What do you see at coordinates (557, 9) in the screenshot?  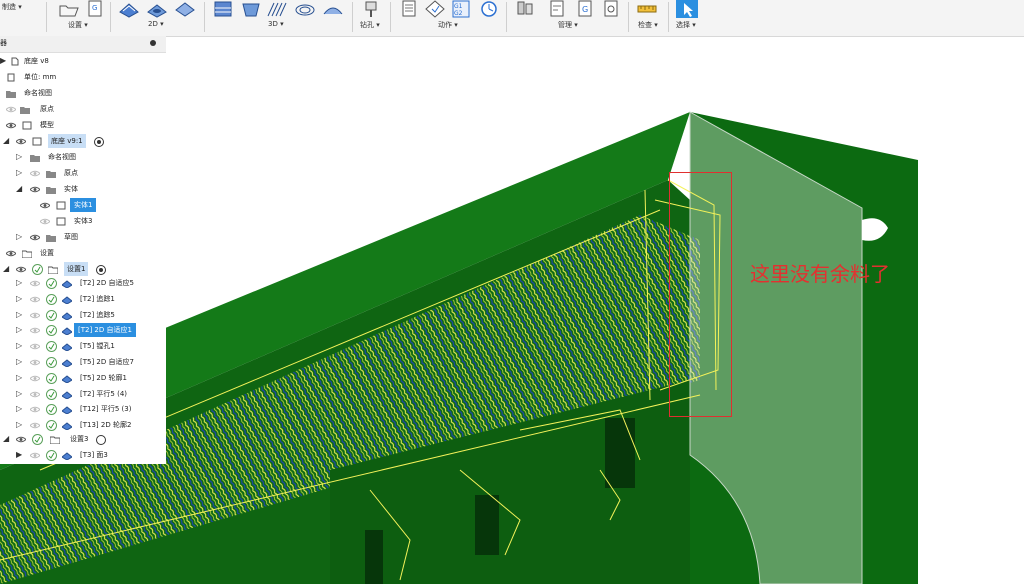 I see `template-icon` at bounding box center [557, 9].